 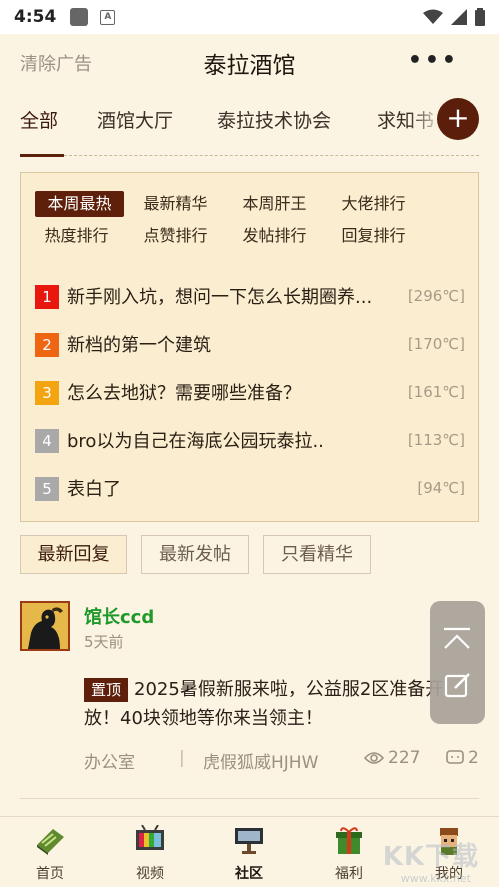 I want to click on post-author-name: 馆长ccd, so click(x=119, y=616).